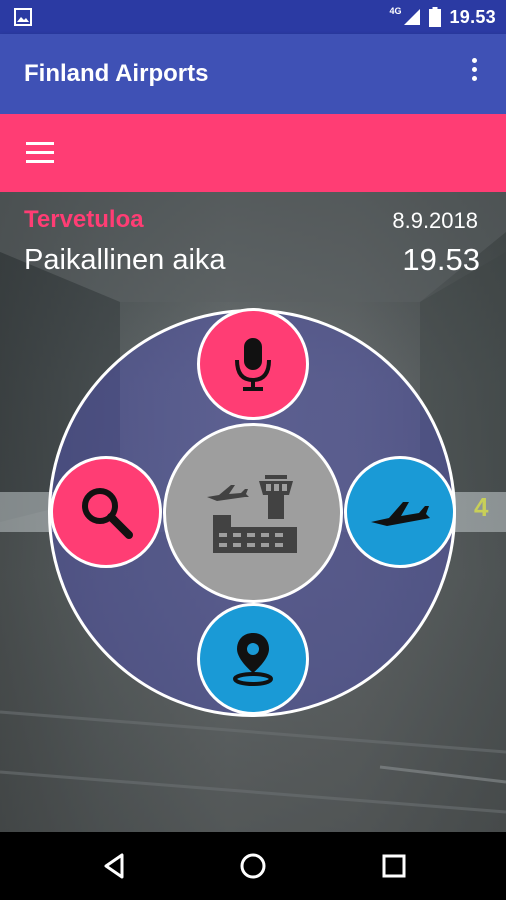 Image resolution: width=506 pixels, height=900 pixels. What do you see at coordinates (23, 17) in the screenshot?
I see `image-notification-icon` at bounding box center [23, 17].